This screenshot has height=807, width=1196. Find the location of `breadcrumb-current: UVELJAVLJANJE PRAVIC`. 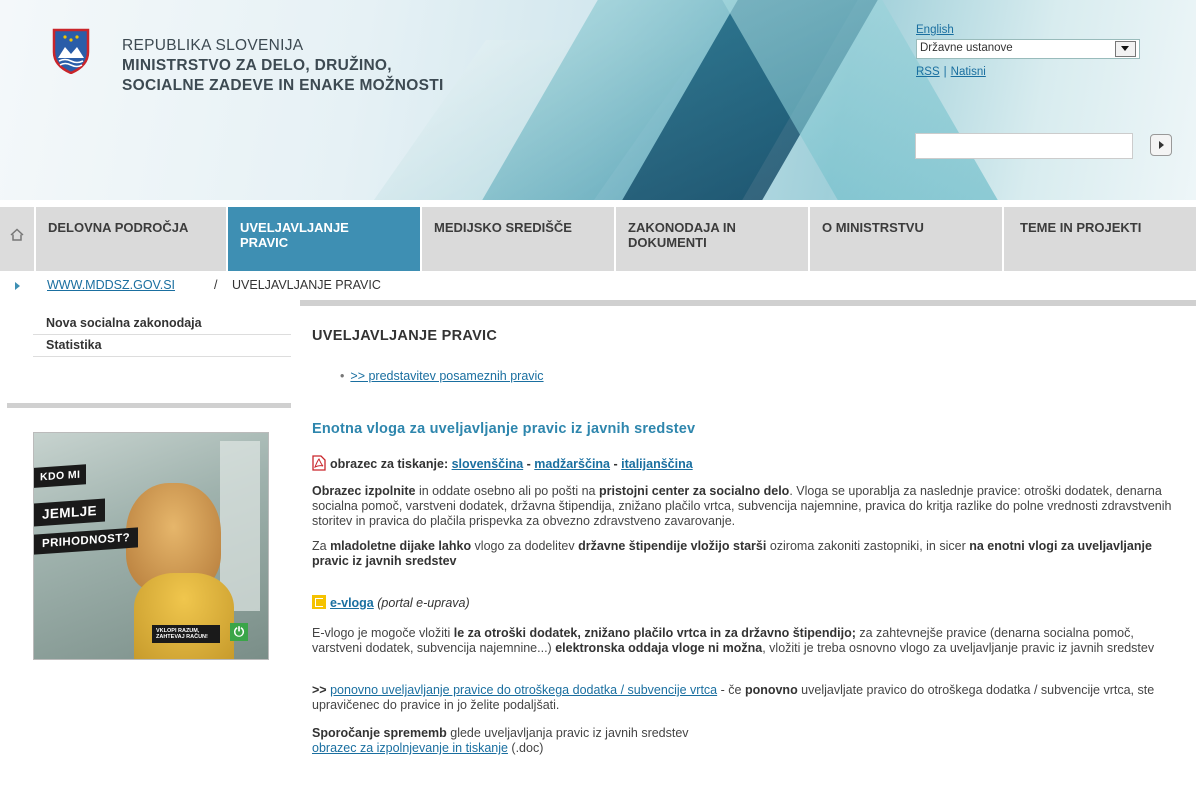

breadcrumb-current: UVELJAVLJANJE PRAVIC is located at coordinates (306, 285).